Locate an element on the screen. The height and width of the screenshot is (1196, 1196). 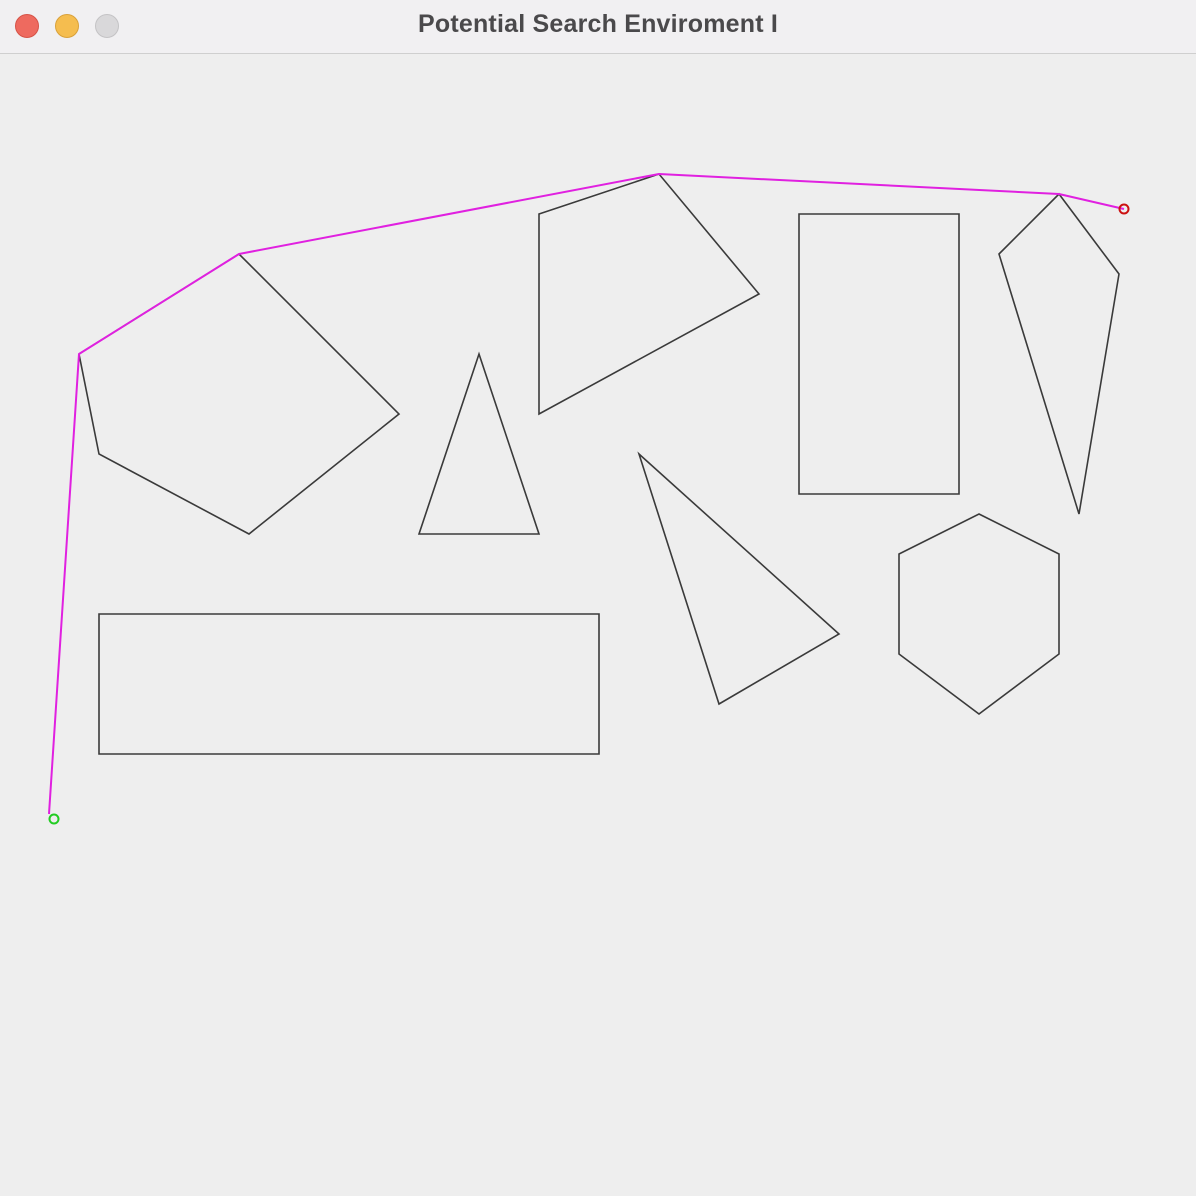
obstacle-pentagon is located at coordinates (239, 393).